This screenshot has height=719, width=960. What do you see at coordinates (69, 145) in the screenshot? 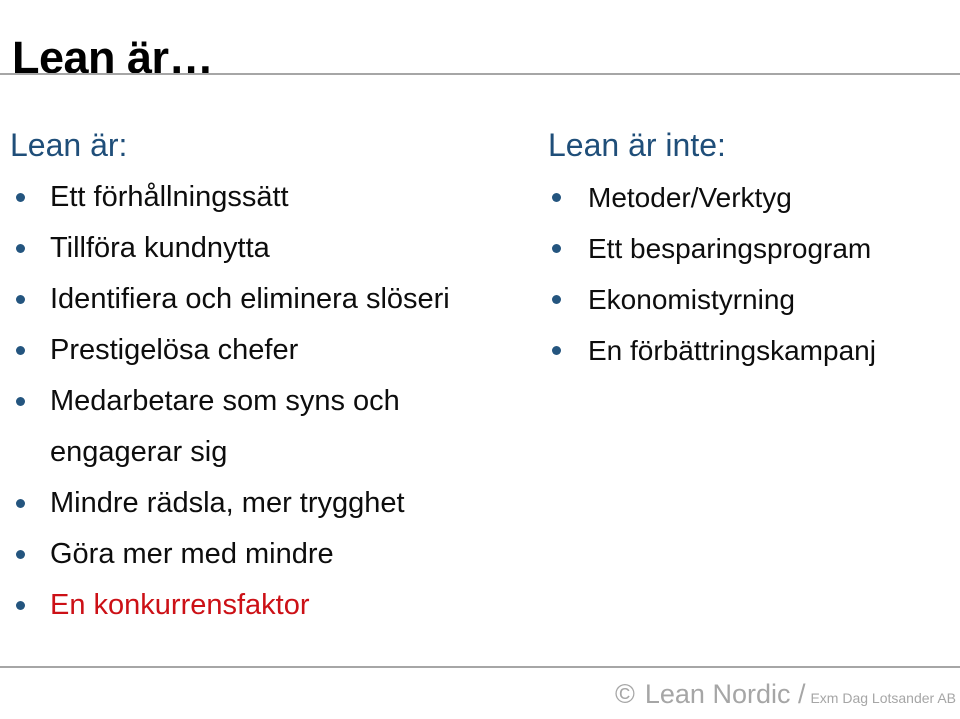
I see `left-column-heading: Lean är:` at bounding box center [69, 145].